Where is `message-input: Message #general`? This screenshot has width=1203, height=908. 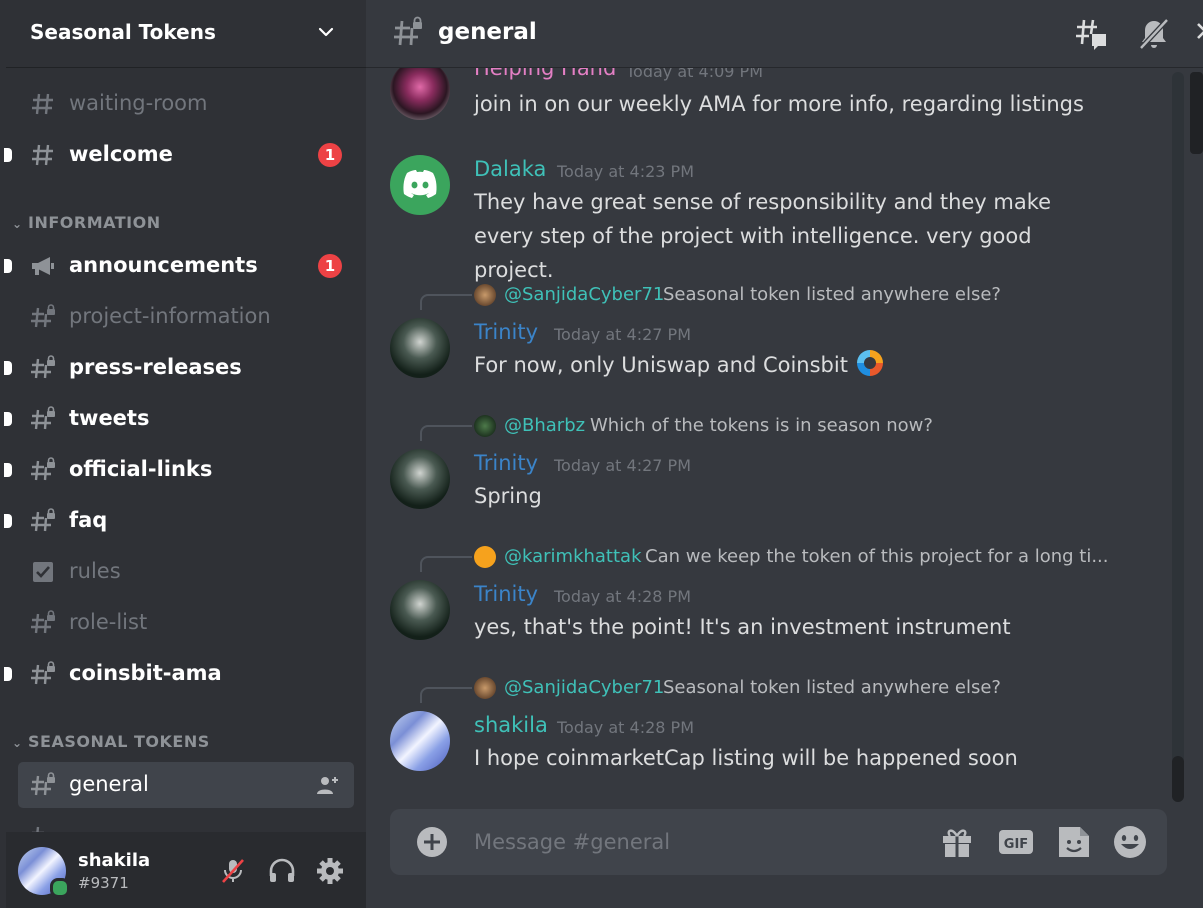 message-input: Message #general is located at coordinates (572, 842).